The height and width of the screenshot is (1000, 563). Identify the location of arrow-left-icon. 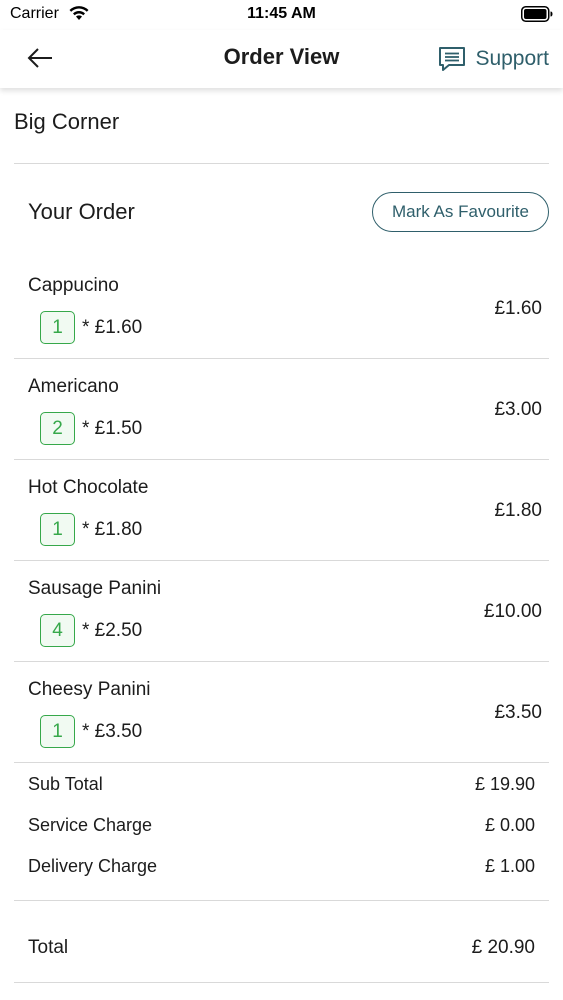
(39, 58).